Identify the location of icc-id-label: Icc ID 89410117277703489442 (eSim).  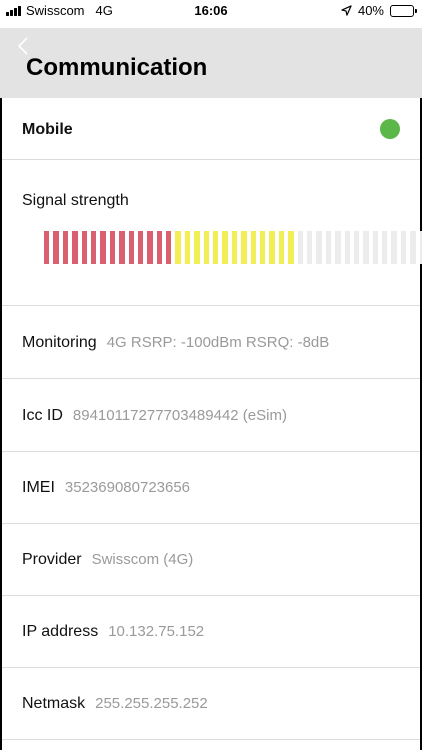
(154, 416).